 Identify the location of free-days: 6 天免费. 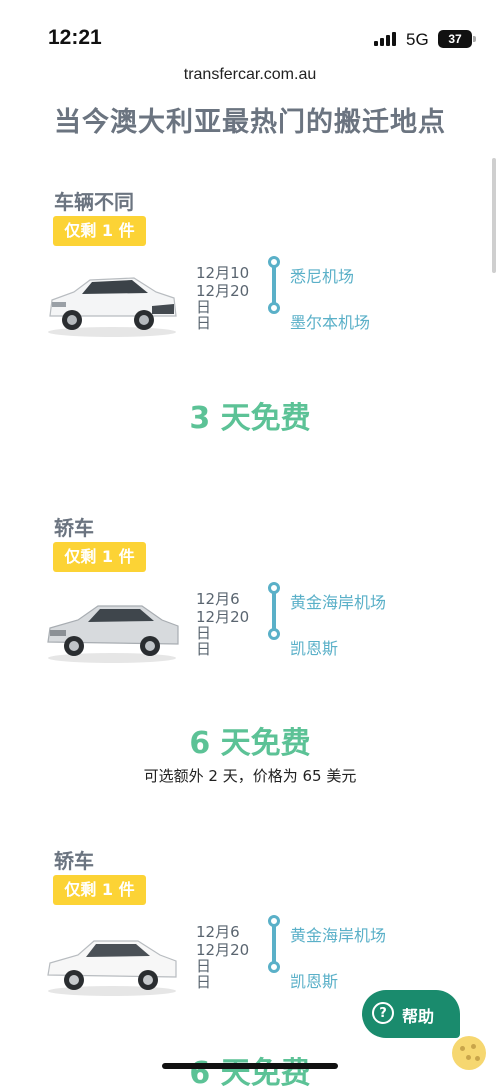
(250, 743).